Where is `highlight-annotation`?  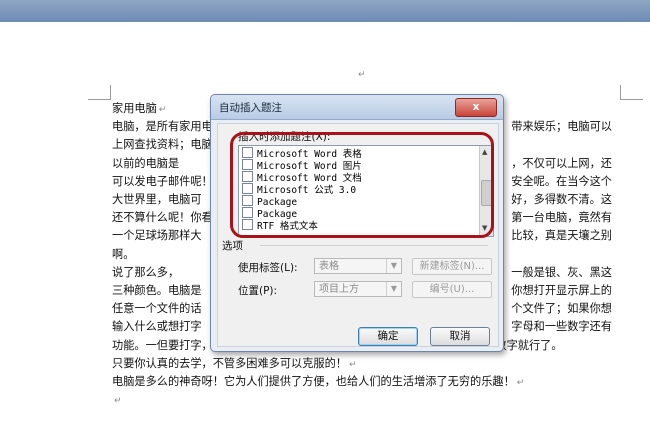 highlight-annotation is located at coordinates (362, 185).